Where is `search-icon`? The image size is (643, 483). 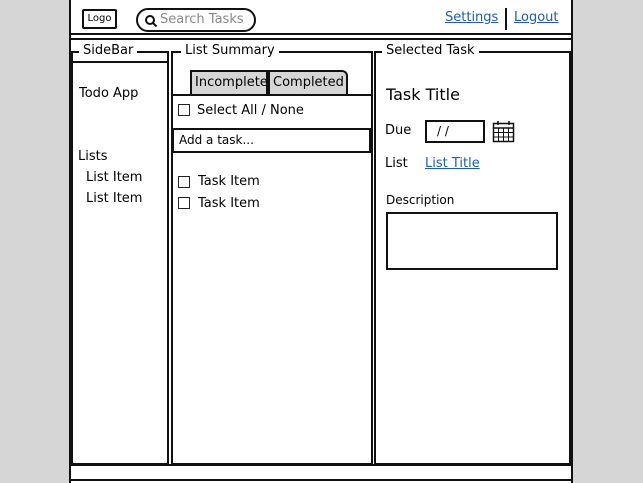 search-icon is located at coordinates (151, 21).